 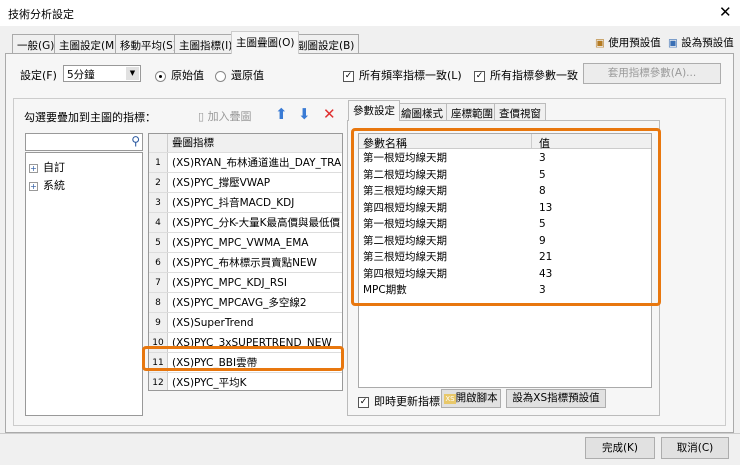 I want to click on tab-0: 一般(G), so click(x=36, y=43).